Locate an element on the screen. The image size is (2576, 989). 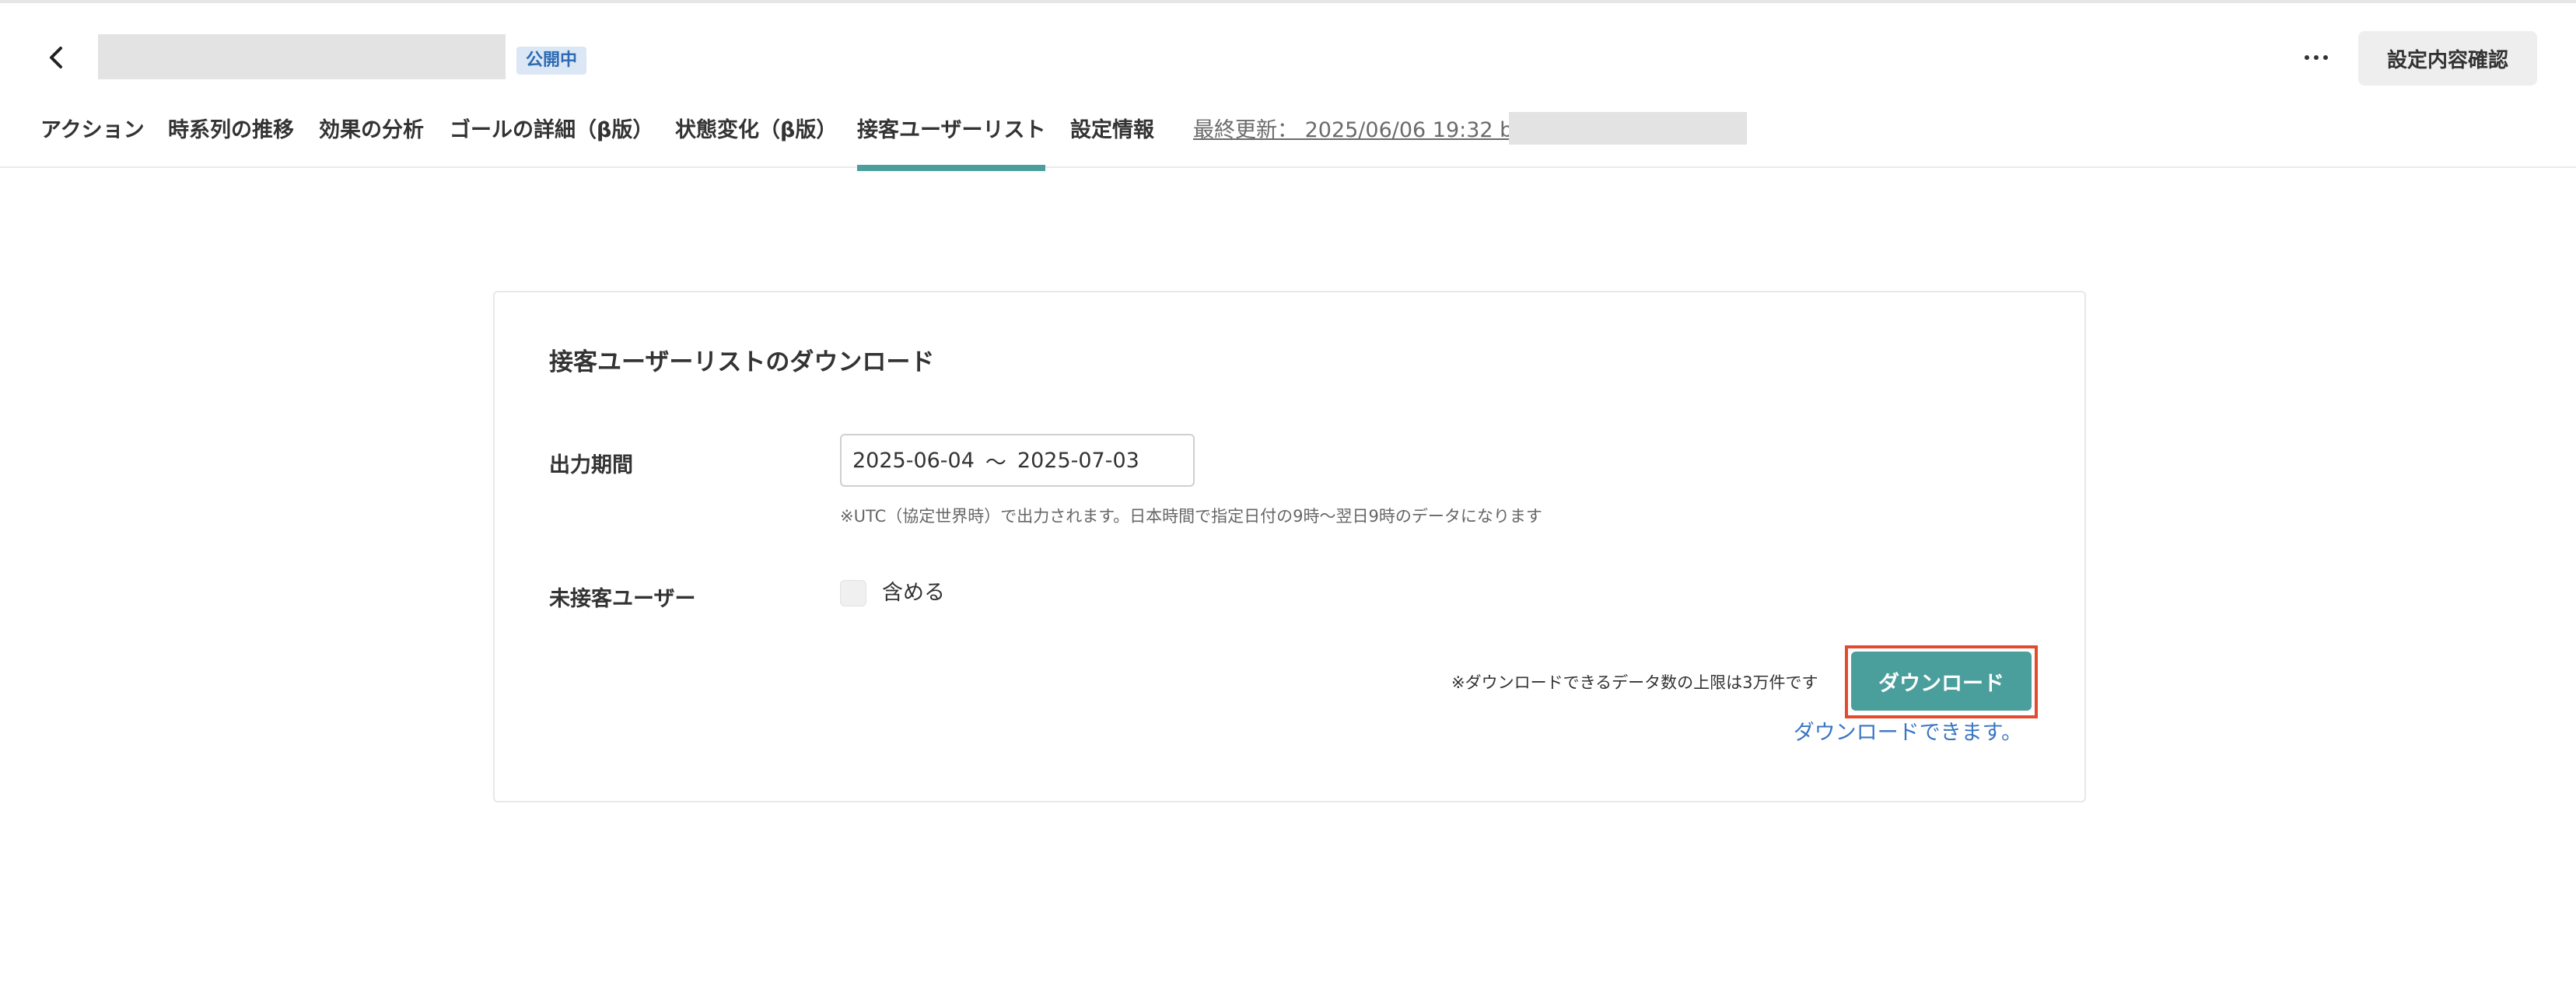
tab-served-user-list: 接客ユーザーリスト is located at coordinates (951, 140).